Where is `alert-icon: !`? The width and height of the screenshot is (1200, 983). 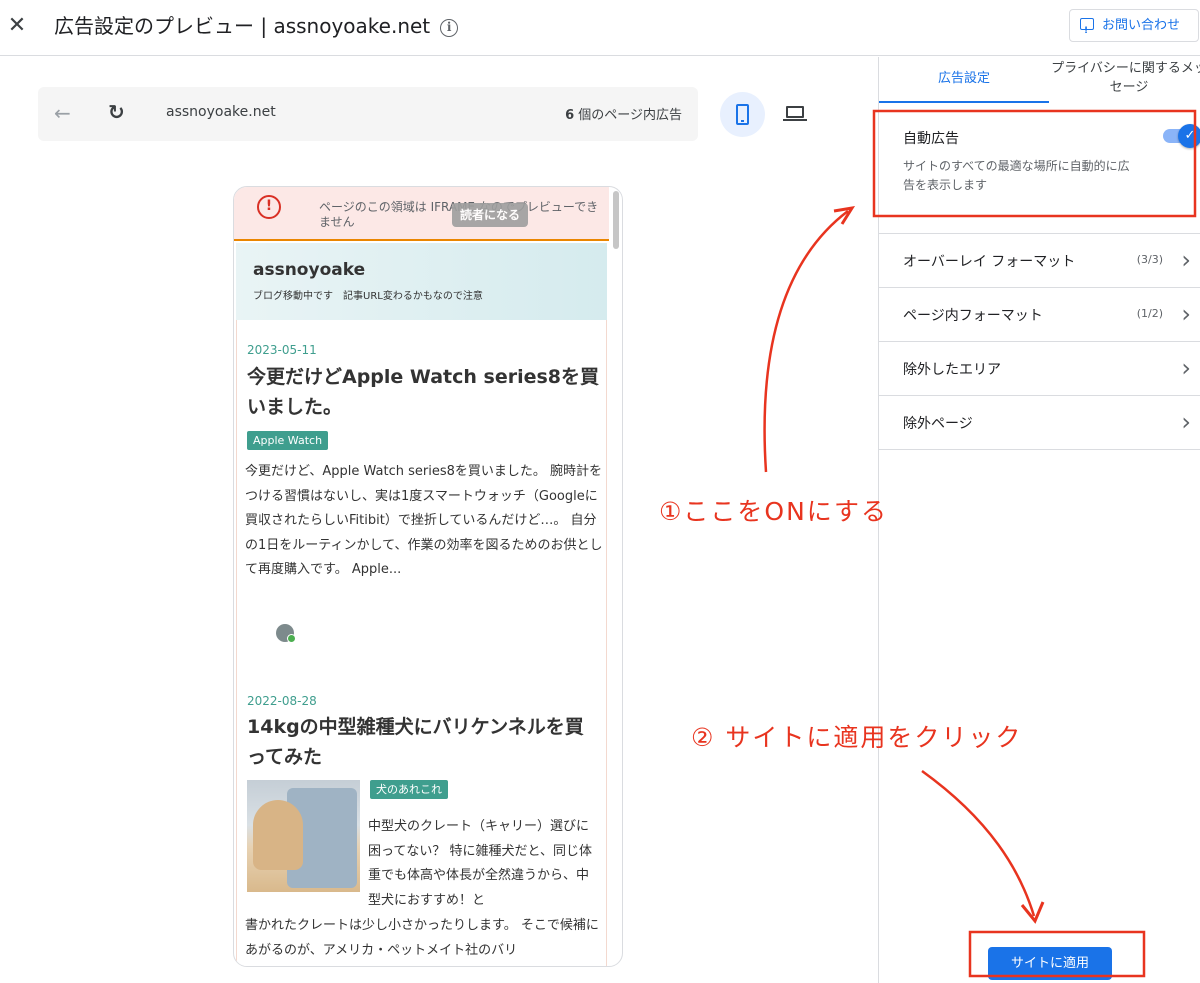
alert-icon: ! is located at coordinates (269, 207).